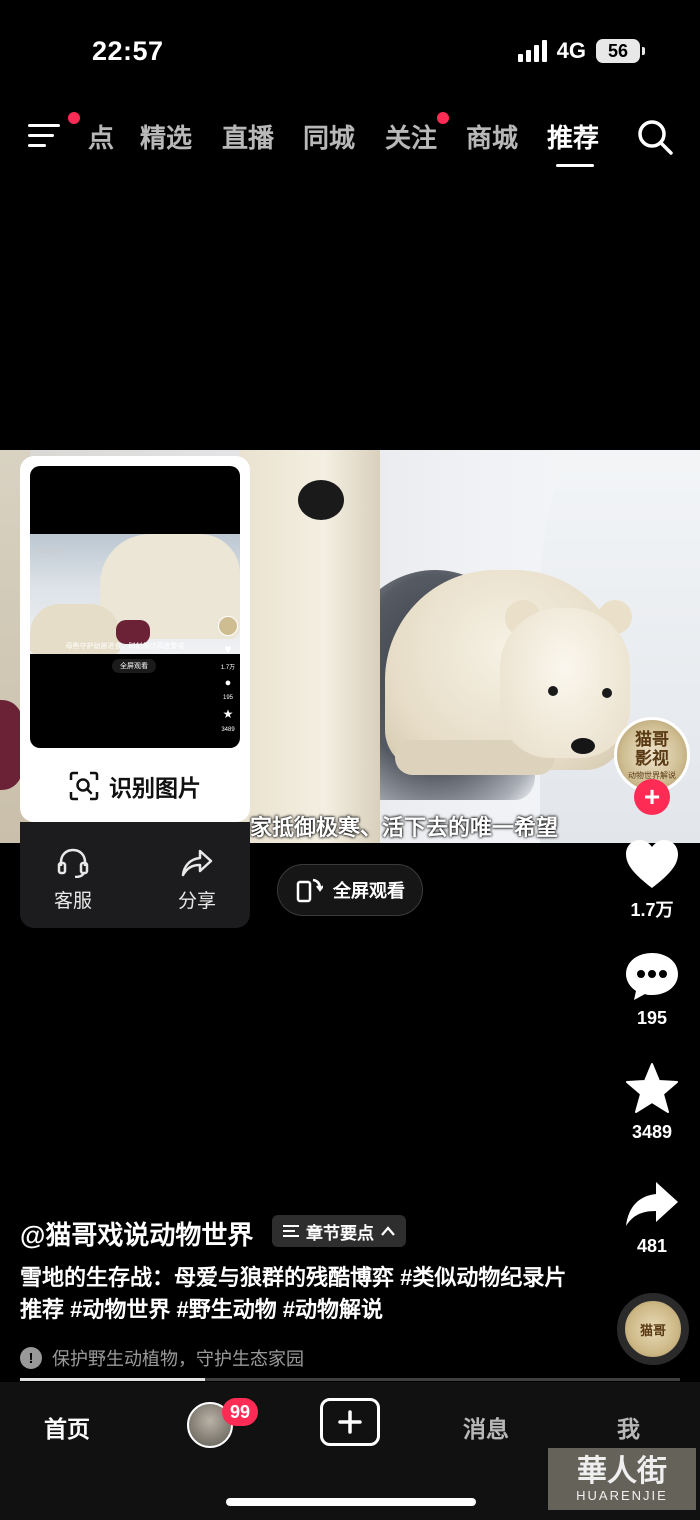 The image size is (700, 1520). What do you see at coordinates (101, 136) in the screenshot?
I see `tab-partial: 点` at bounding box center [101, 136].